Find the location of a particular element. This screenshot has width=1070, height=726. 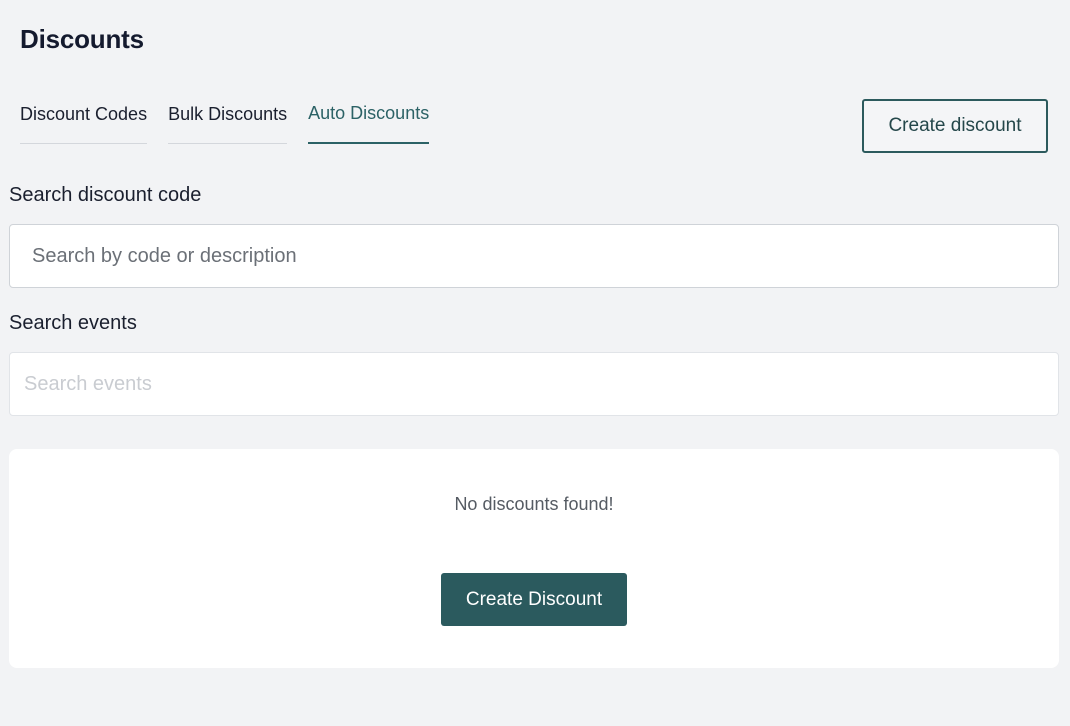

search-discount-code-input is located at coordinates (534, 256).